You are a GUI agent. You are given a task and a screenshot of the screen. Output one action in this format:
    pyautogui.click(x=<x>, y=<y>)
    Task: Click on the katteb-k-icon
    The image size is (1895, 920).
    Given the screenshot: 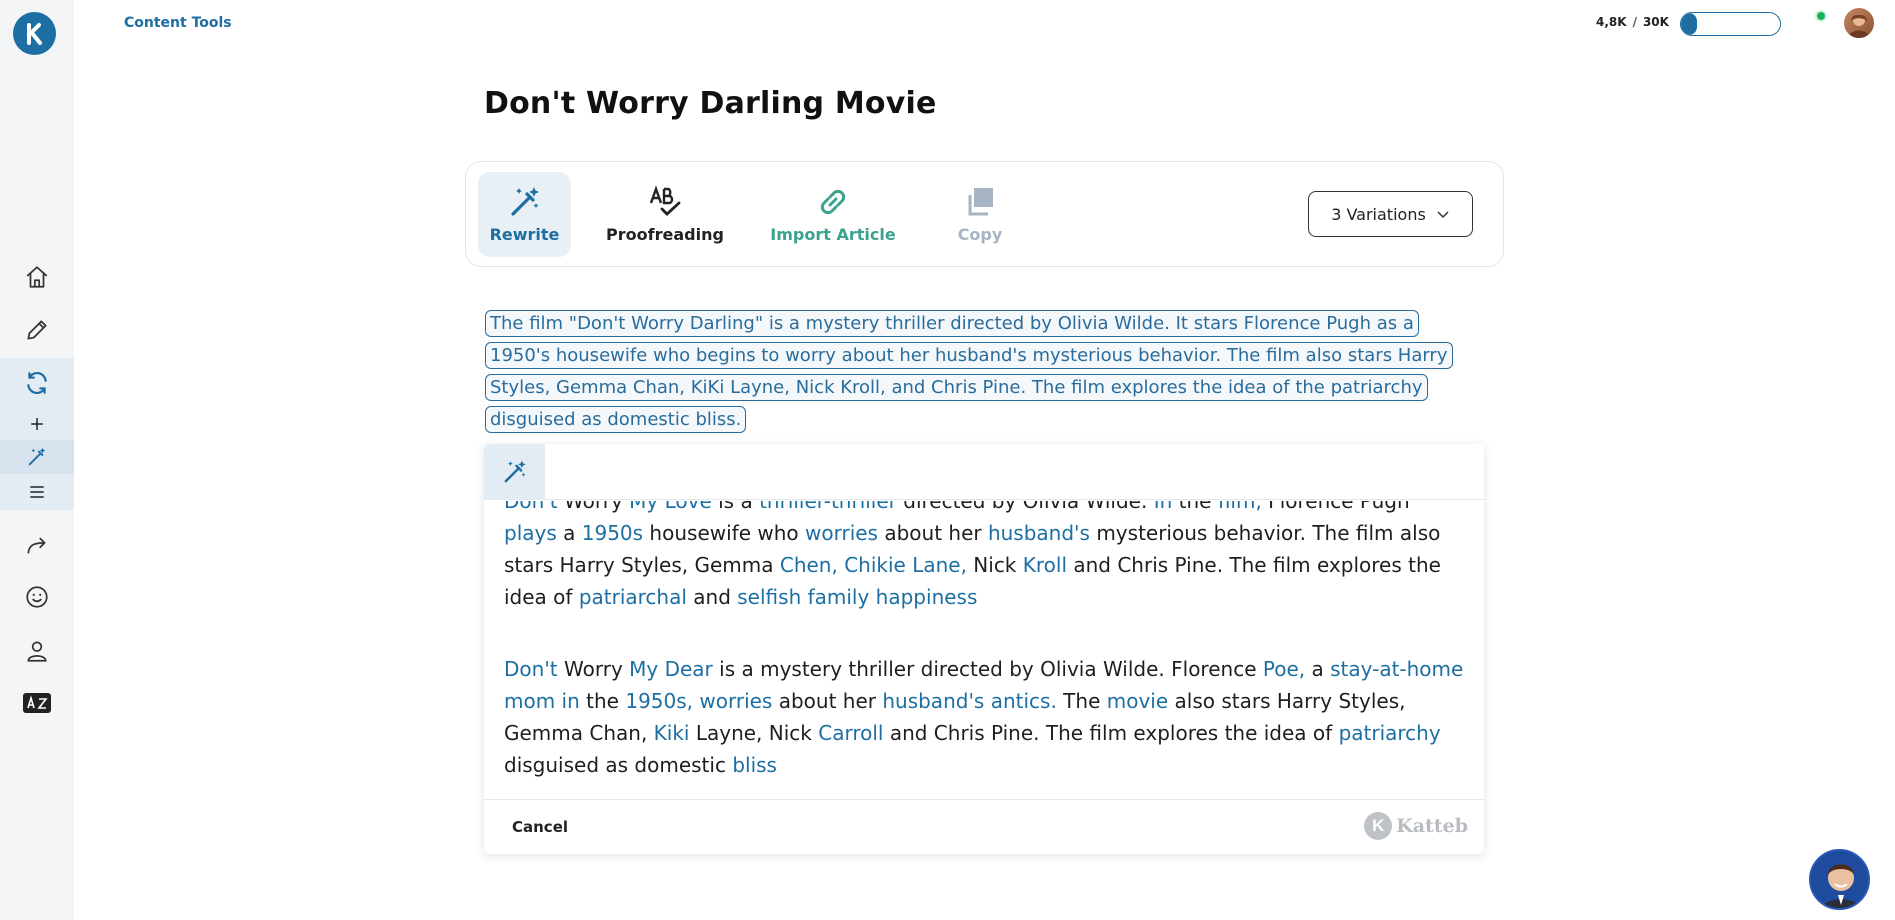 What is the action you would take?
    pyautogui.click(x=34, y=33)
    